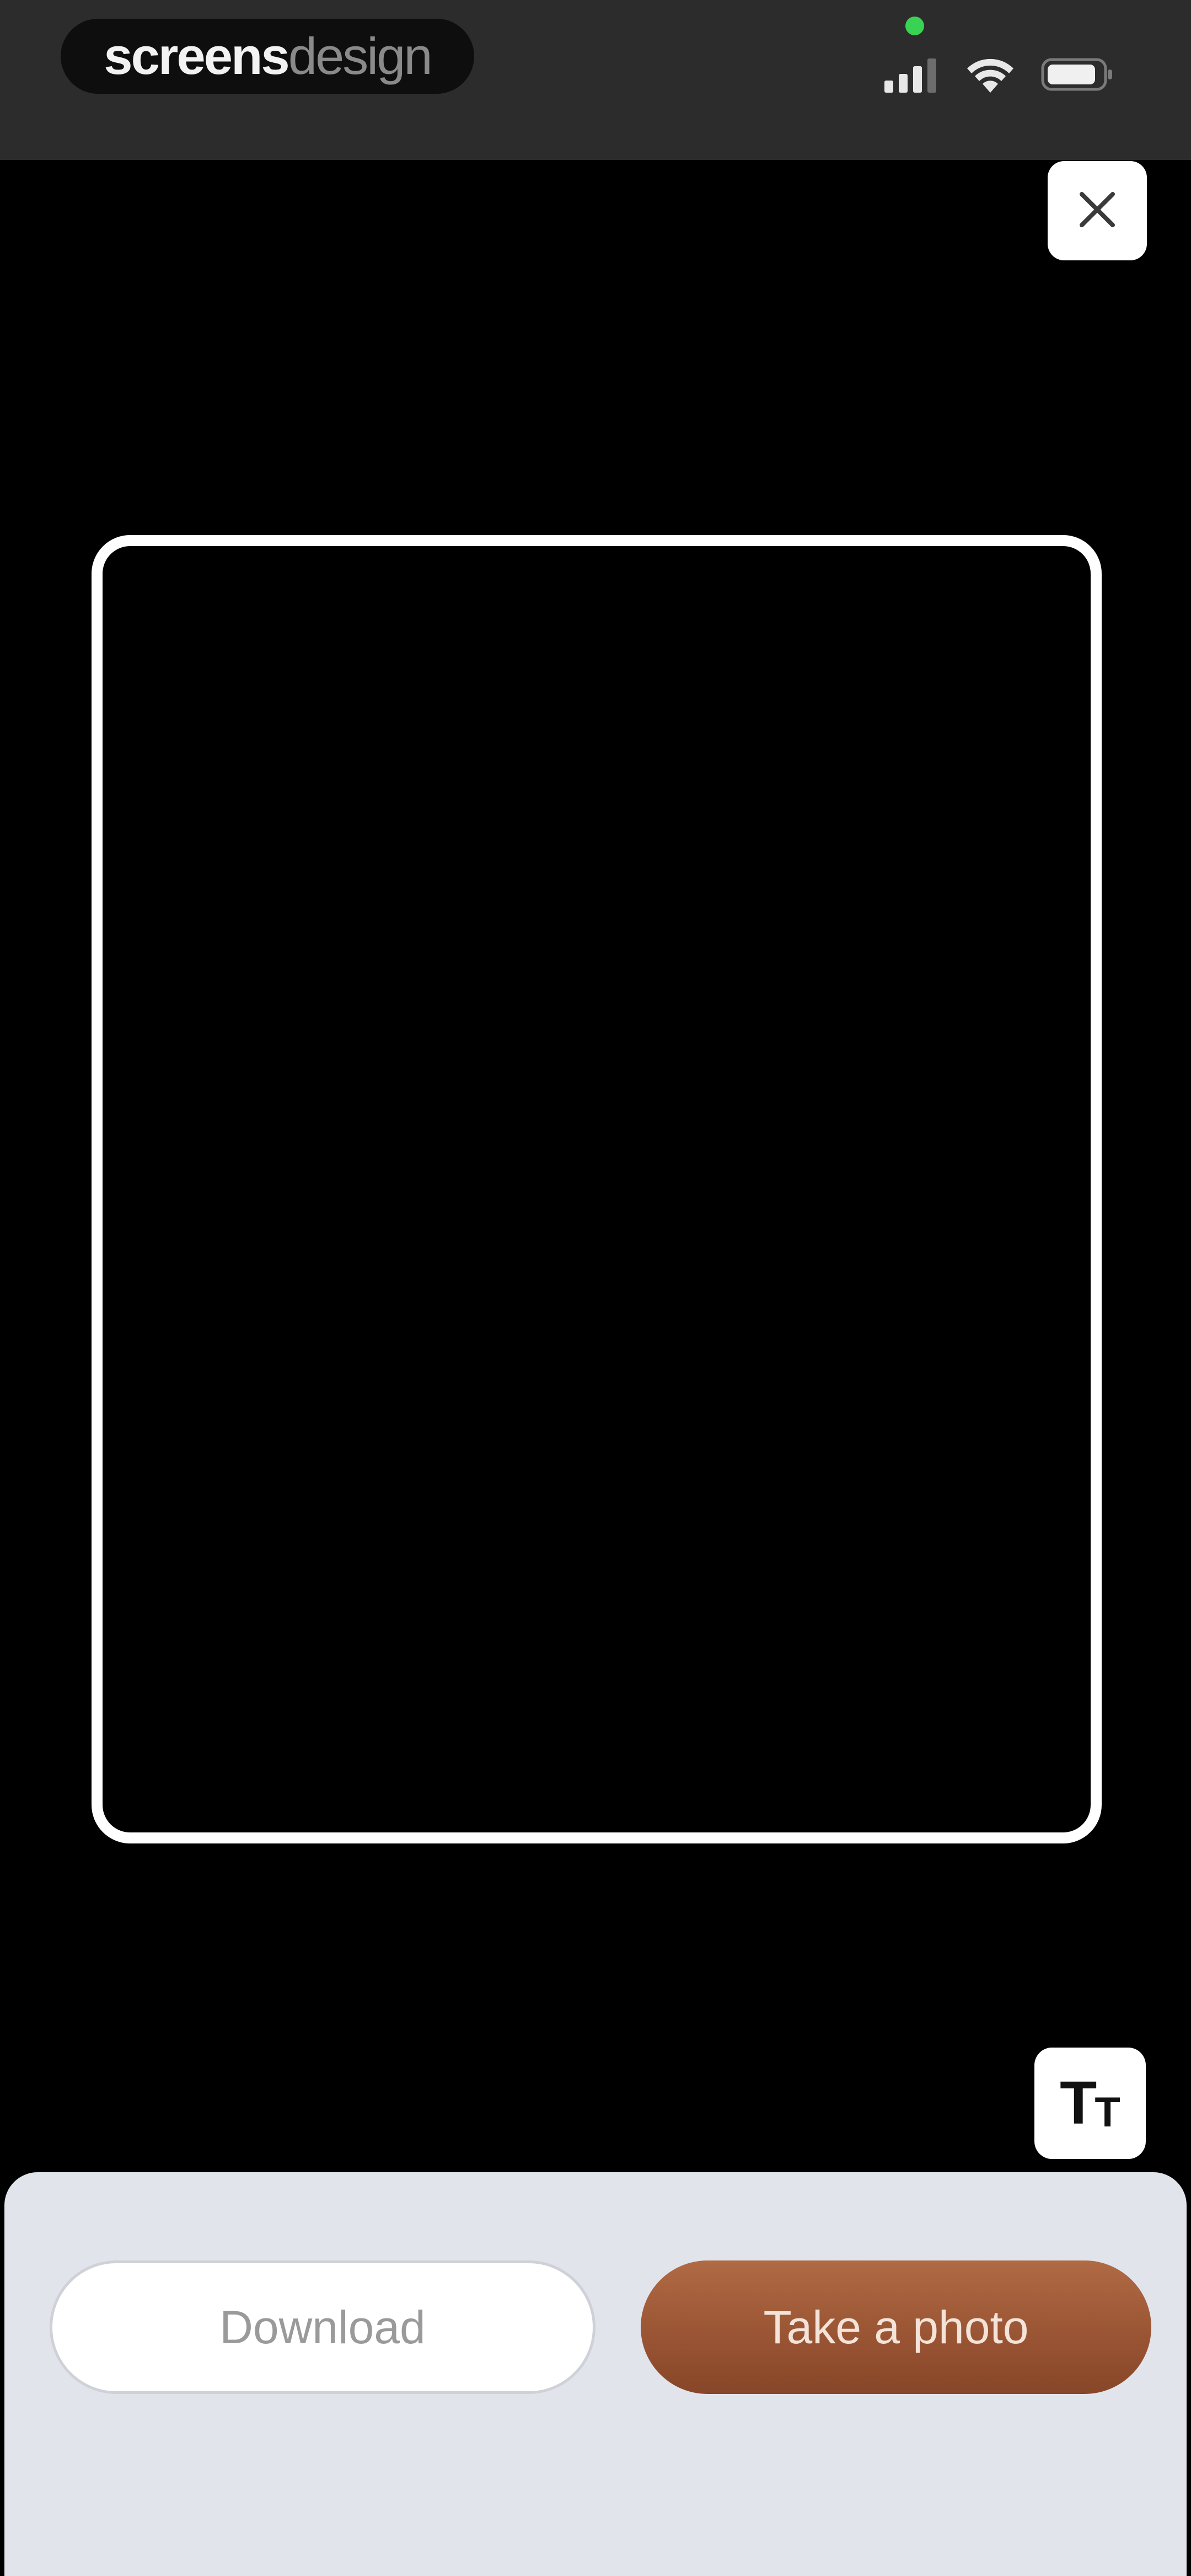  I want to click on brand-wordmark-bold: screens, so click(196, 56).